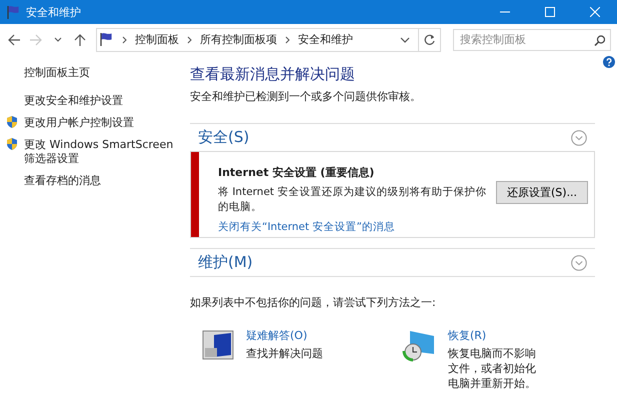  I want to click on sidebar-link: 查看存档的消息, so click(62, 181).